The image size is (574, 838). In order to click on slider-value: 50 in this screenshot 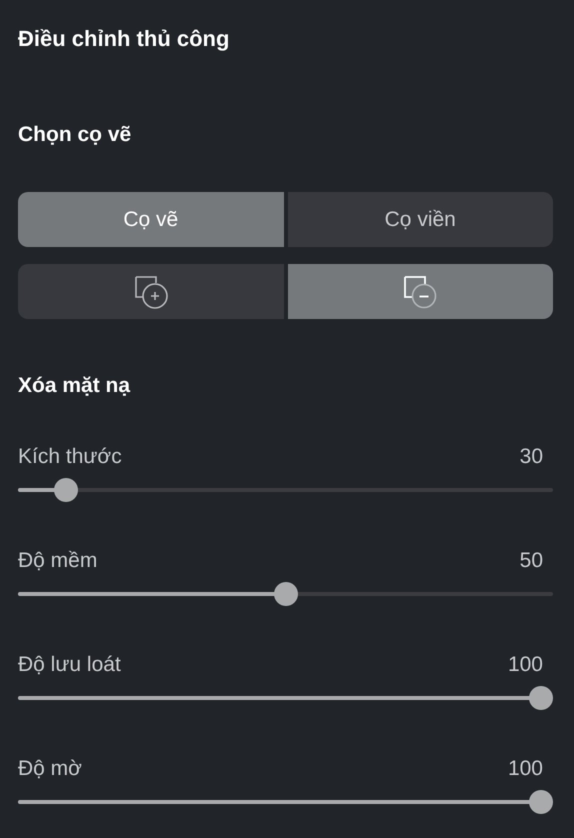, I will do `click(531, 561)`.